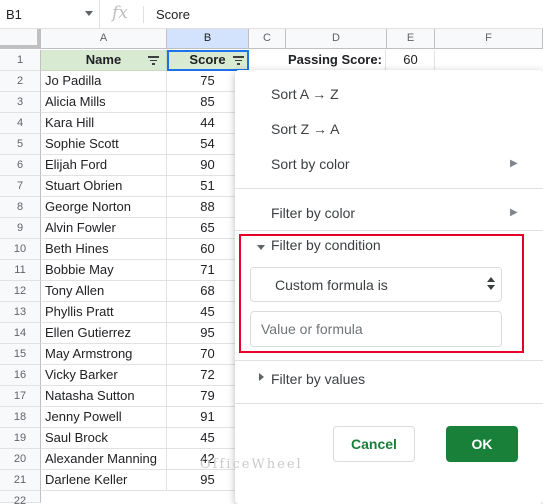 Image resolution: width=543 pixels, height=504 pixels. Describe the element at coordinates (89, 13) in the screenshot. I see `chevron-down-icon` at that location.